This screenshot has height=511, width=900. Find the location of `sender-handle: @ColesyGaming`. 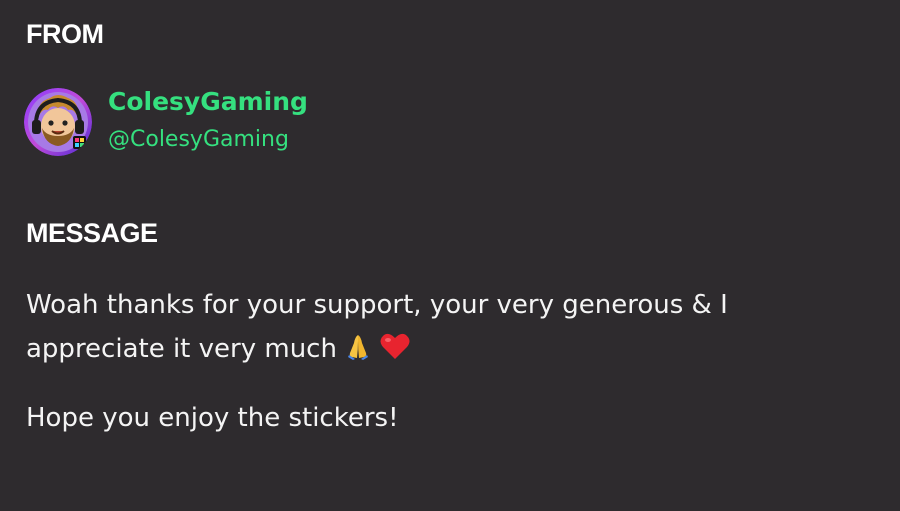

sender-handle: @ColesyGaming is located at coordinates (198, 139).